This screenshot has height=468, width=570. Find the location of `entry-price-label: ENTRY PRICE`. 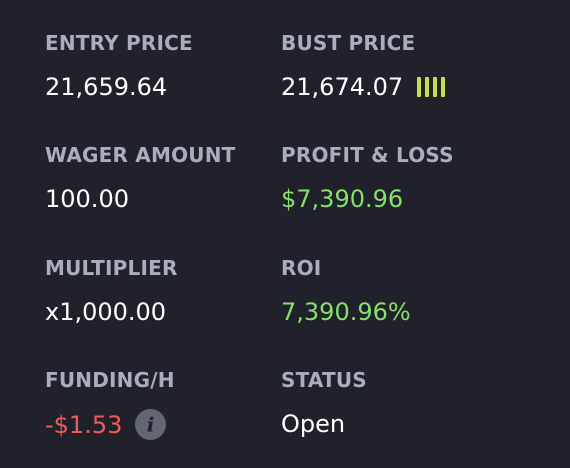

entry-price-label: ENTRY PRICE is located at coordinates (119, 43).